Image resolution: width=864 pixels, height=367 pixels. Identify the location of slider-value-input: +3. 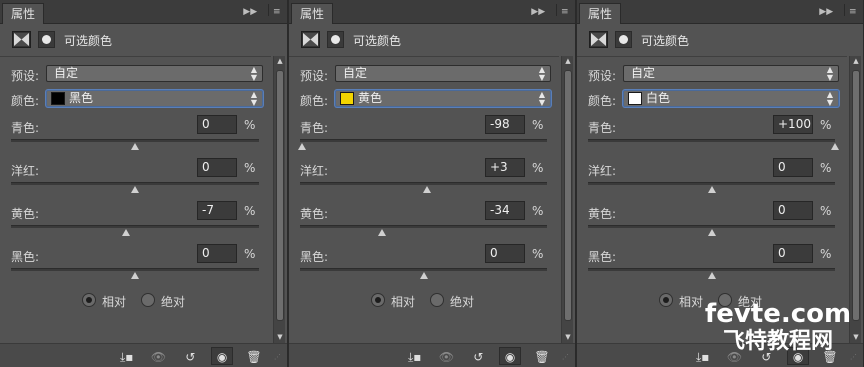
(505, 167).